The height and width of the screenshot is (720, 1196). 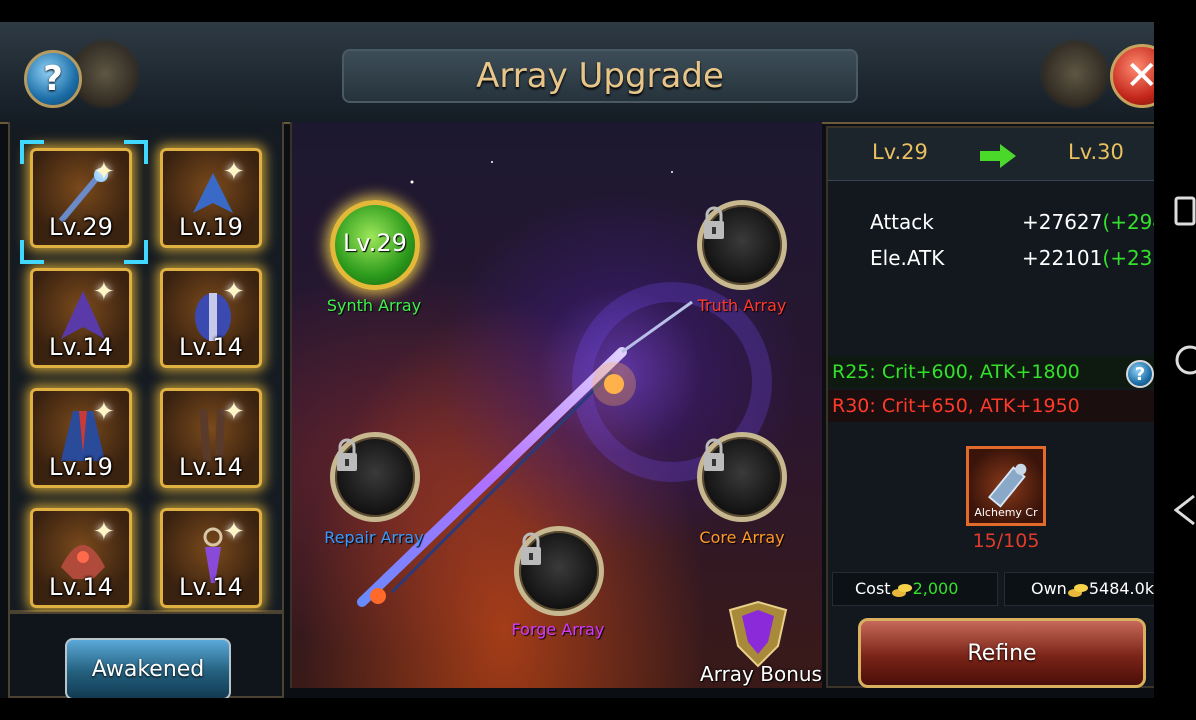 What do you see at coordinates (1185, 510) in the screenshot?
I see `back-icon` at bounding box center [1185, 510].